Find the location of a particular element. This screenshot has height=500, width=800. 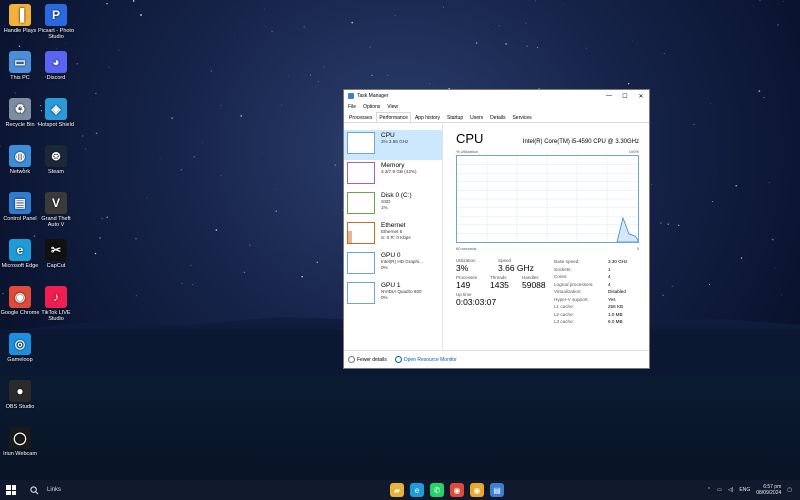

sidebar-item-detail: 3% 3.66 GHz is located at coordinates (395, 141).